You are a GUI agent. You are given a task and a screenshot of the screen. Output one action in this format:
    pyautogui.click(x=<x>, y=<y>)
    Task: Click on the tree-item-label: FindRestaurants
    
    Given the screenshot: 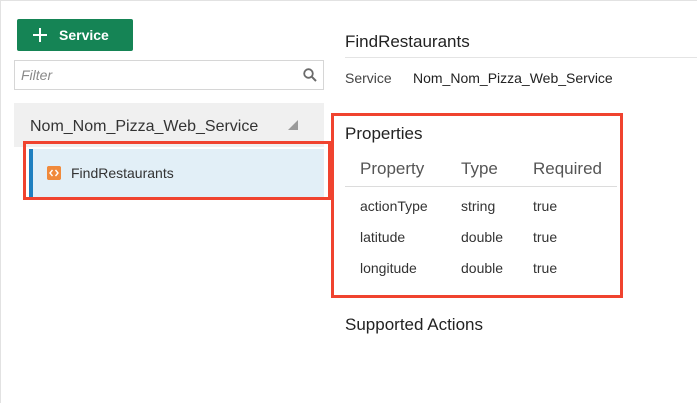 What is the action you would take?
    pyautogui.click(x=122, y=173)
    